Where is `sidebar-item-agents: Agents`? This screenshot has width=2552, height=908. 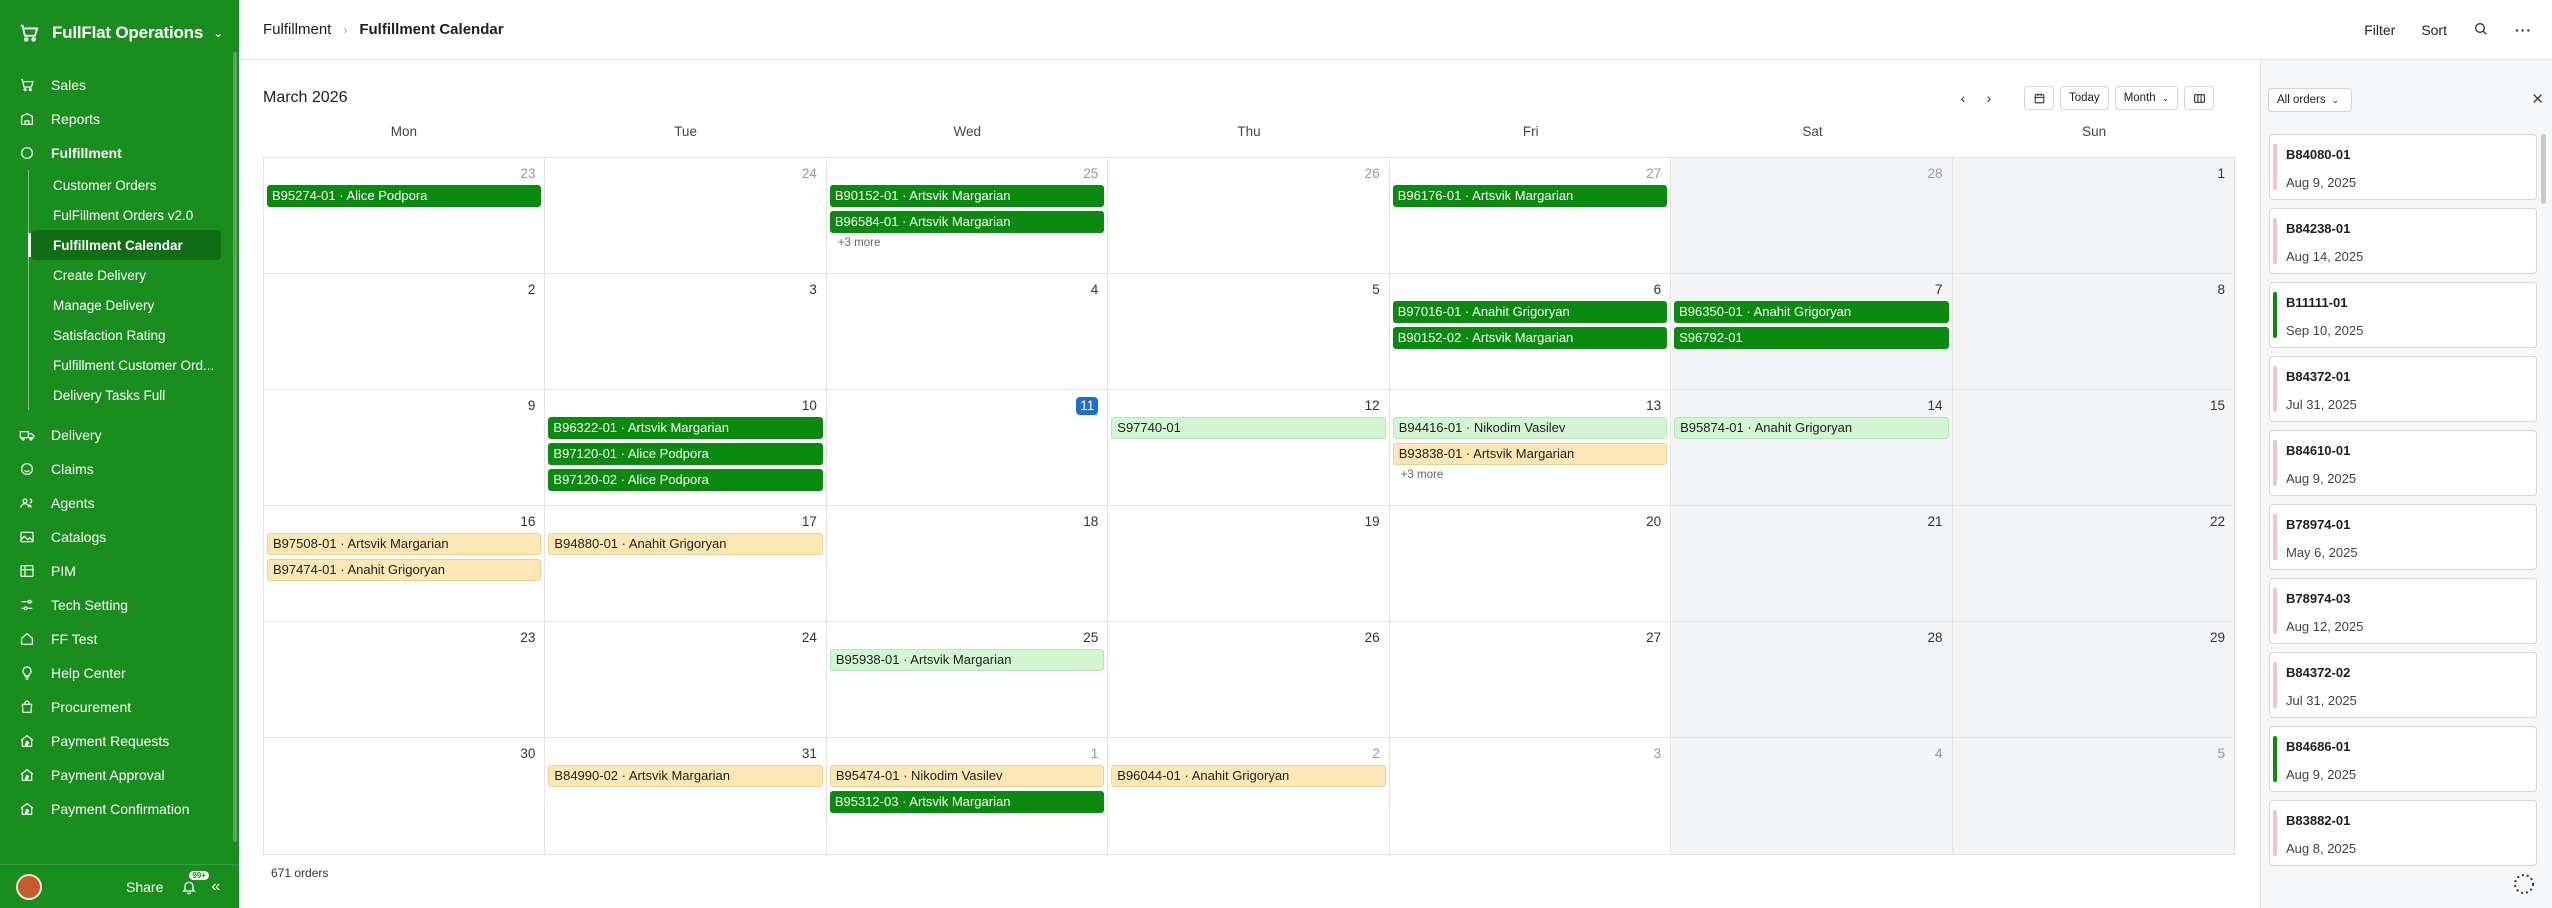
sidebar-item-agents: Agents is located at coordinates (119, 503).